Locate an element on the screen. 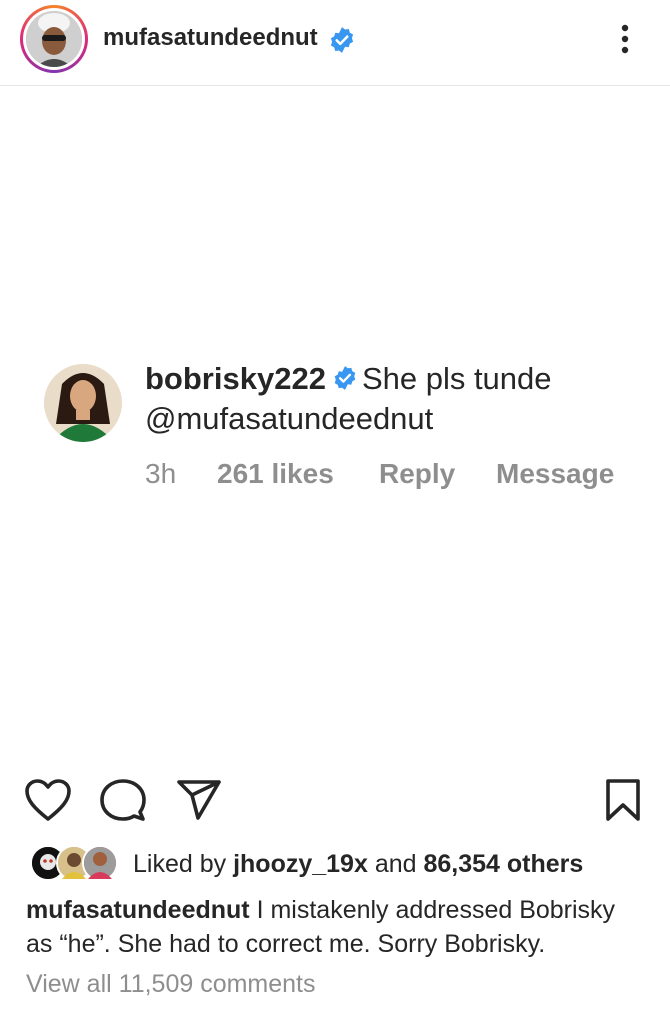 The height and width of the screenshot is (1012, 670). liked-by-others: 86,354 others is located at coordinates (503, 864).